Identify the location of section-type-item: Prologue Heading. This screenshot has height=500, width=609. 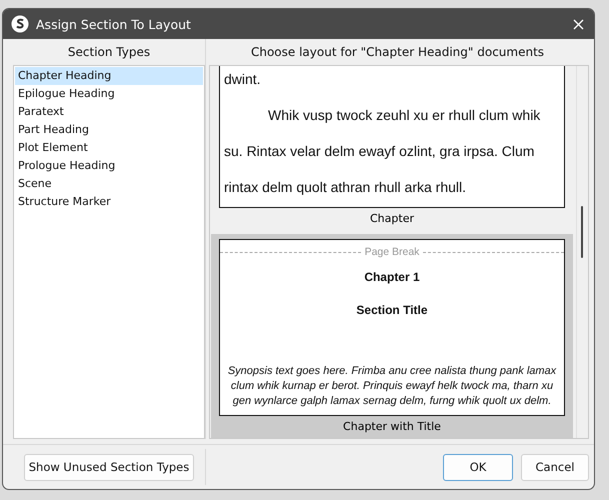
(109, 166).